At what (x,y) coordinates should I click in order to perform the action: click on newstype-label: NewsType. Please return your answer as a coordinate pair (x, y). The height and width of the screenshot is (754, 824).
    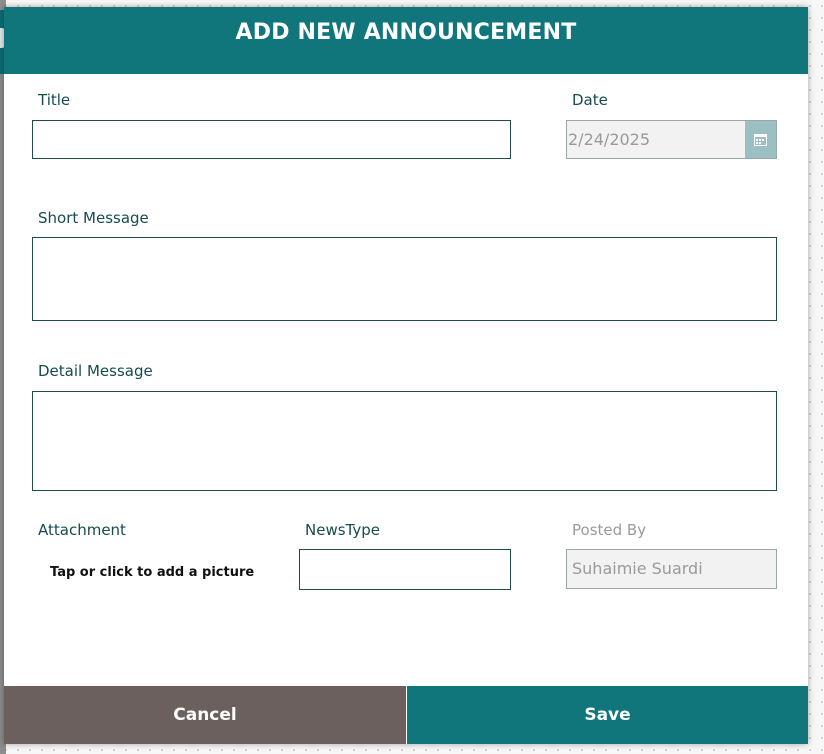
    Looking at the image, I should click on (342, 530).